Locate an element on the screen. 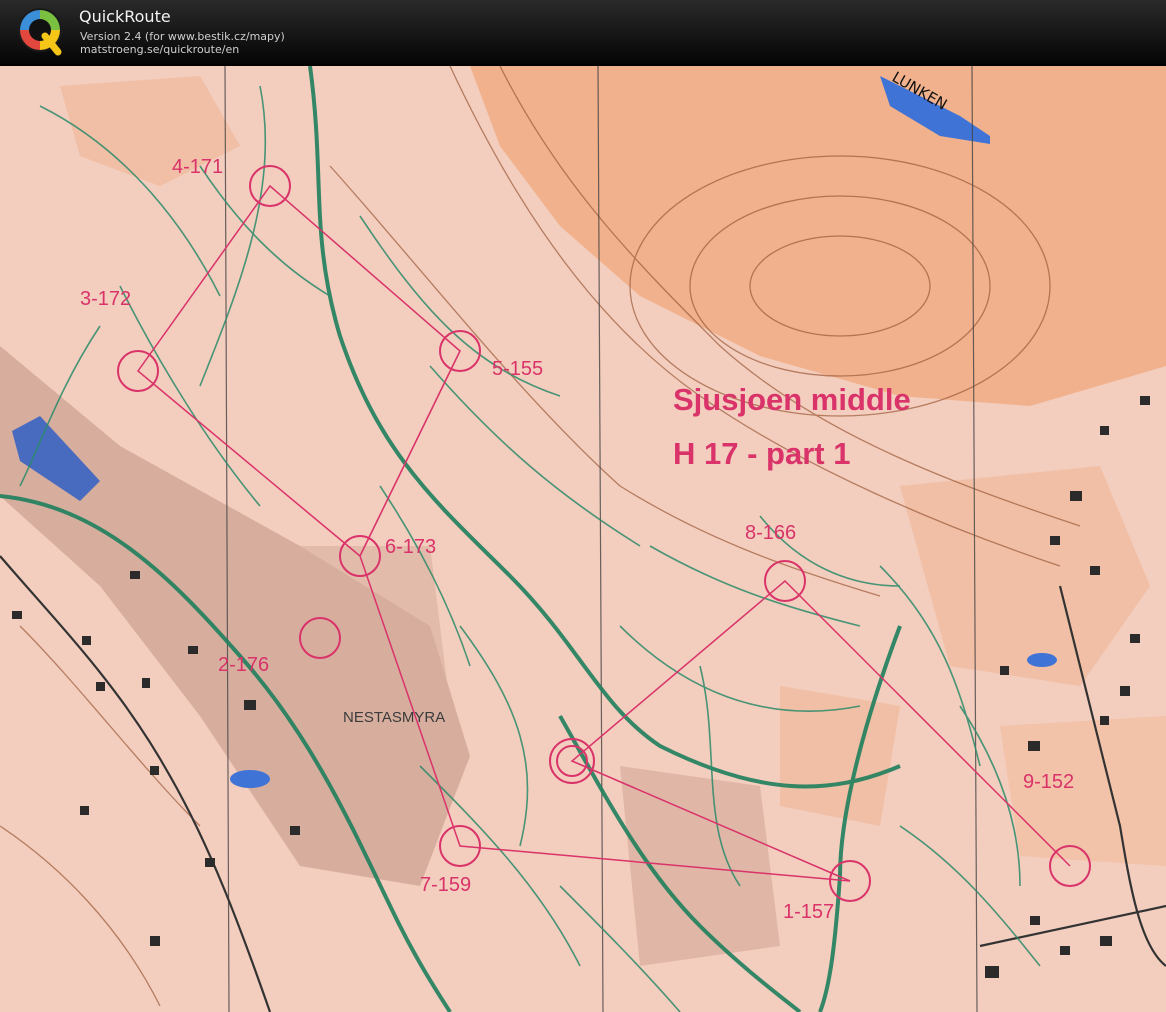 The width and height of the screenshot is (1166, 1012). place-name: NESTASMYRA is located at coordinates (394, 717).